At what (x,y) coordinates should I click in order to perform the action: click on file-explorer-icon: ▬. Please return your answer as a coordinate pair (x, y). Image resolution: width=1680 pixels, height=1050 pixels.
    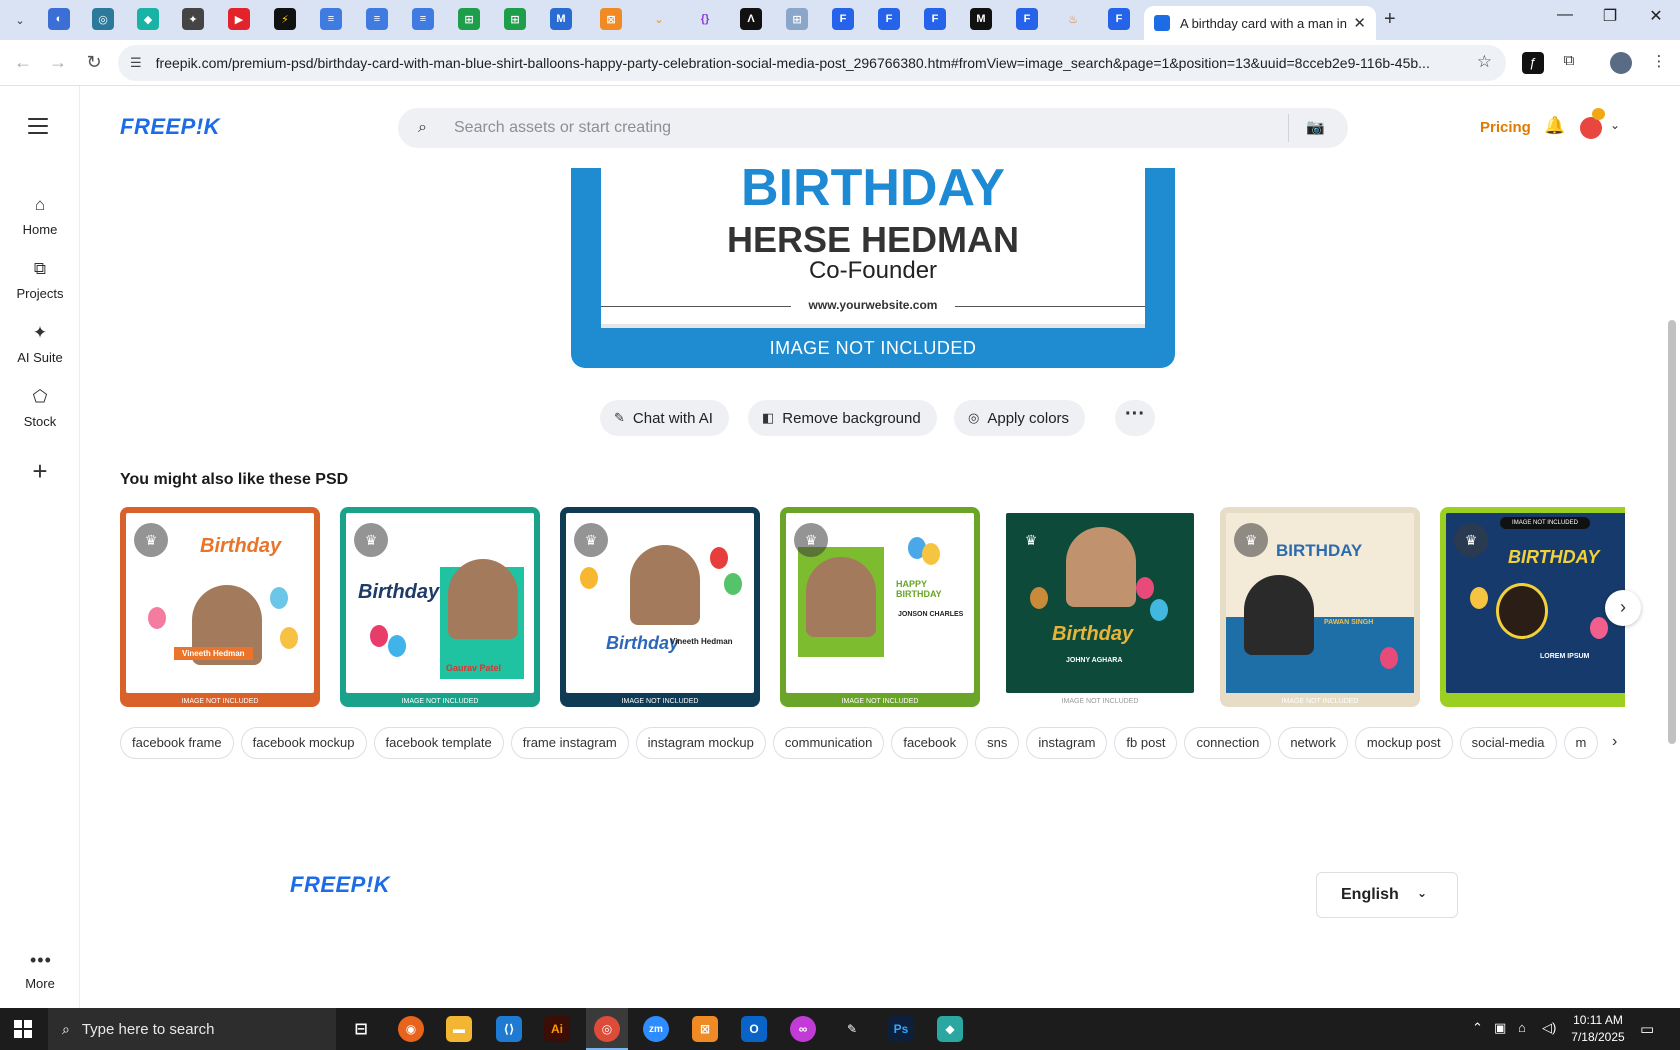
    Looking at the image, I should click on (459, 1029).